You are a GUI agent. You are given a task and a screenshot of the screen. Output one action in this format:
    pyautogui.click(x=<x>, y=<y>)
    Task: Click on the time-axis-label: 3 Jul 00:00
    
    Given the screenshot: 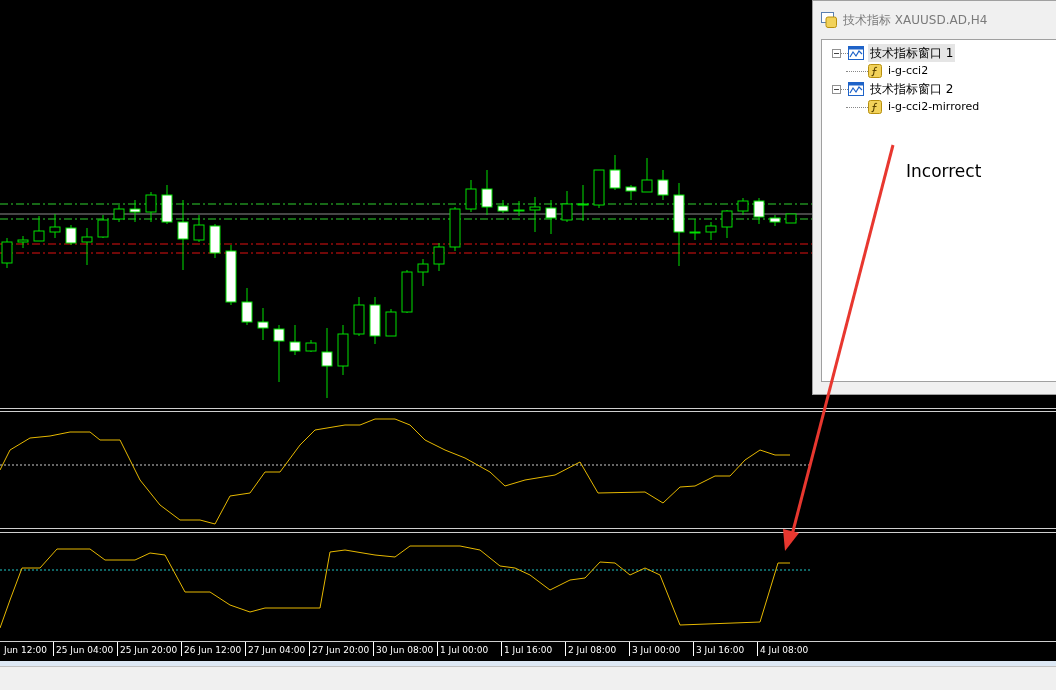 What is the action you would take?
    pyautogui.click(x=661, y=649)
    